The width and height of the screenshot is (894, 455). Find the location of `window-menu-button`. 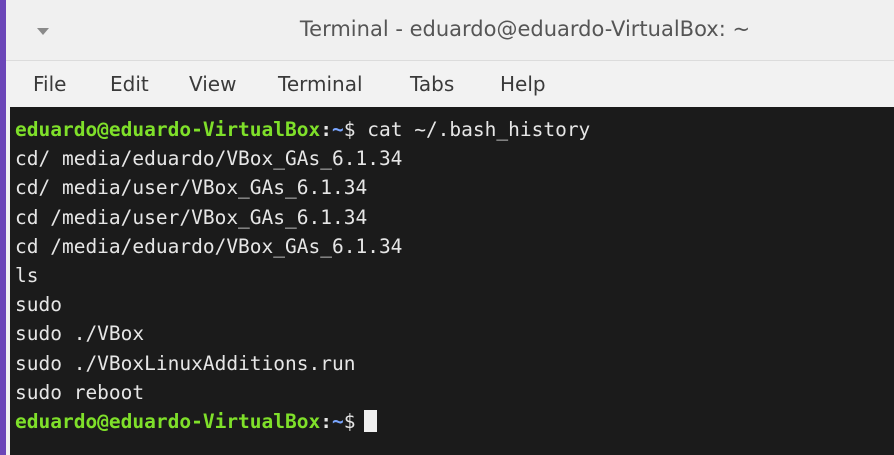

window-menu-button is located at coordinates (43, 31).